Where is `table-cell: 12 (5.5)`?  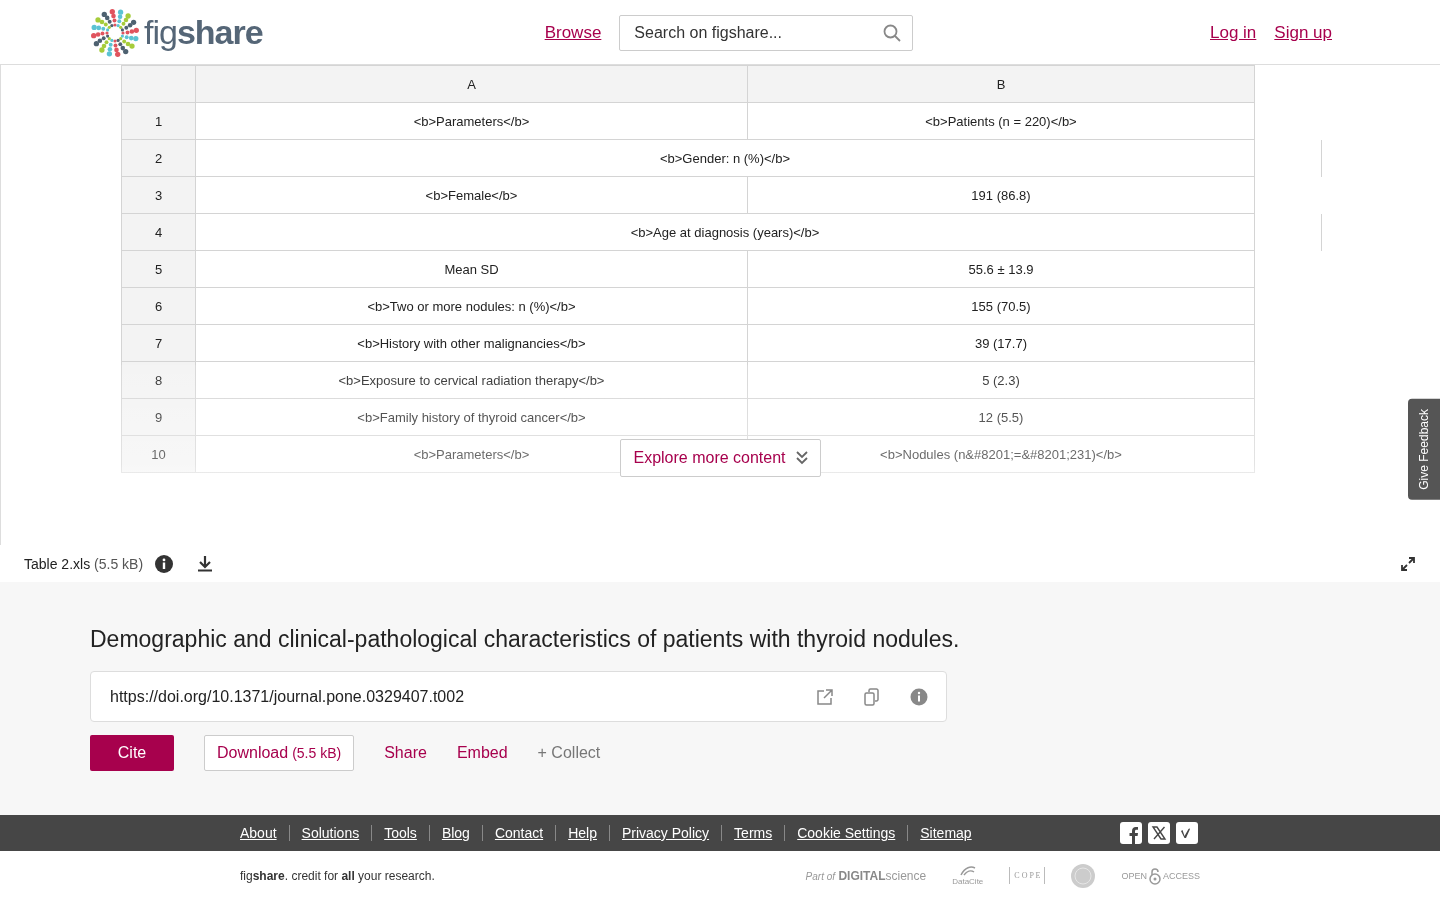
table-cell: 12 (5.5) is located at coordinates (1001, 417).